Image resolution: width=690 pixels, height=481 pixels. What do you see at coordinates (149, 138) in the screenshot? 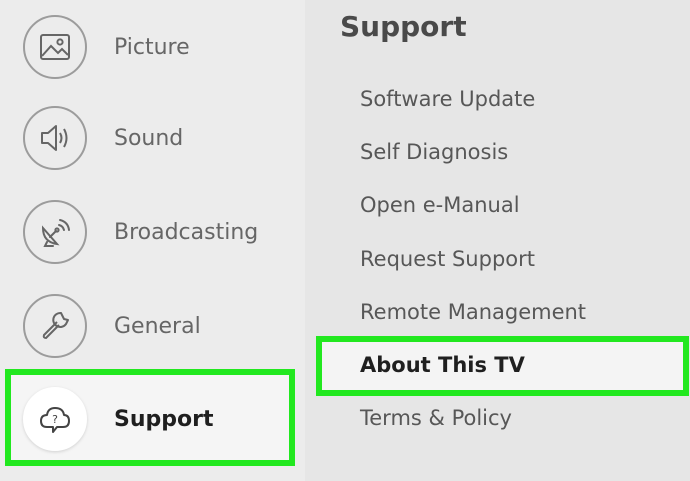
I see `sidebar-item-label: Sound` at bounding box center [149, 138].